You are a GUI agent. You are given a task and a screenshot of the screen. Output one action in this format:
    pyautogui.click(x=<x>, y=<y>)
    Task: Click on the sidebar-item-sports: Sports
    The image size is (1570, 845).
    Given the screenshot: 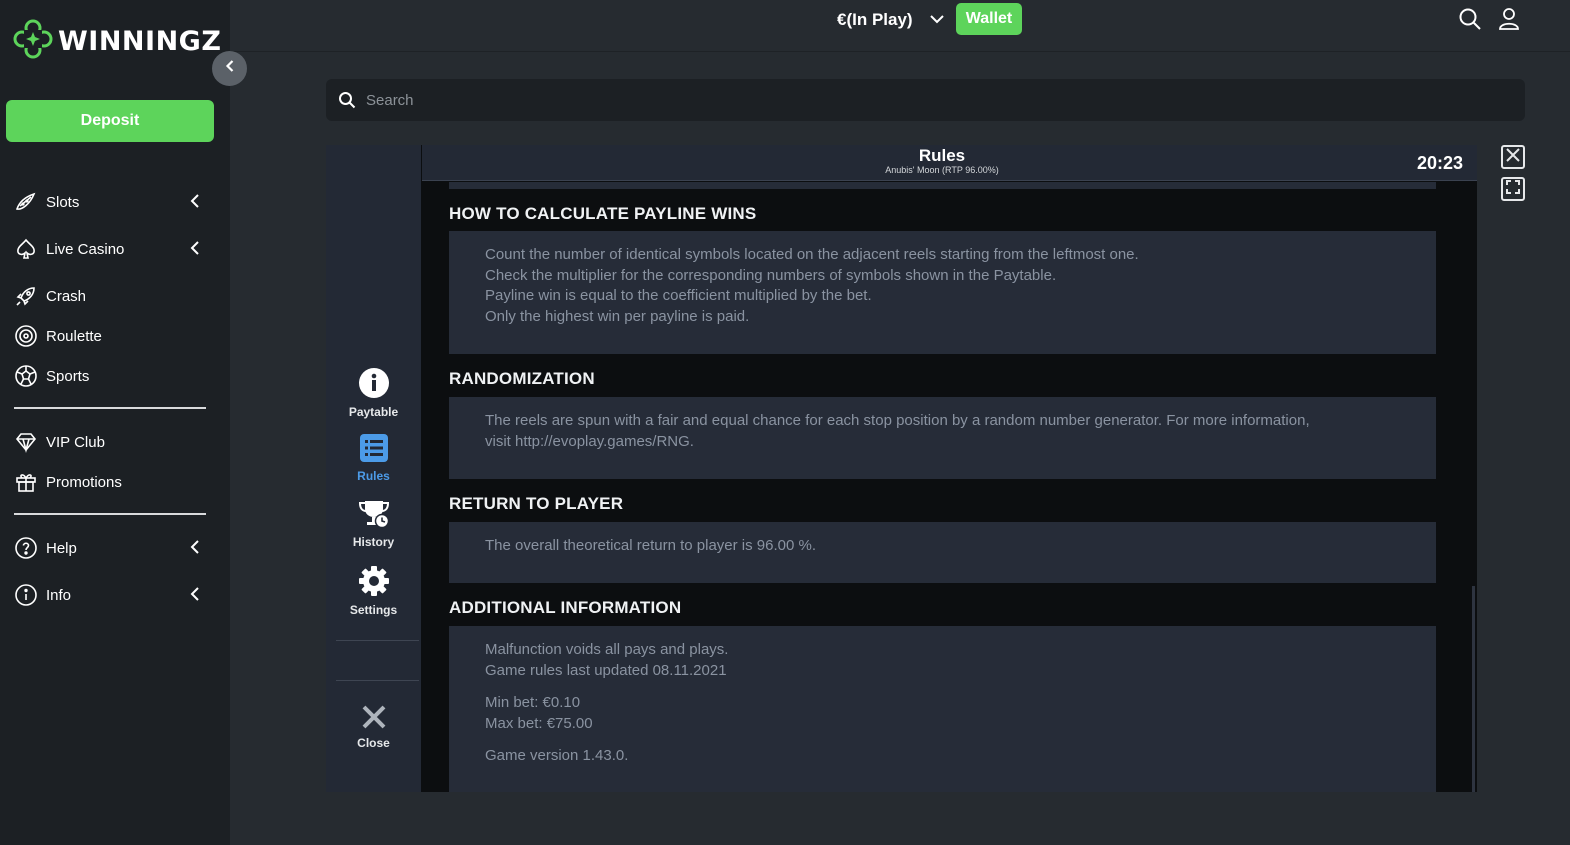 What is the action you would take?
    pyautogui.click(x=110, y=376)
    